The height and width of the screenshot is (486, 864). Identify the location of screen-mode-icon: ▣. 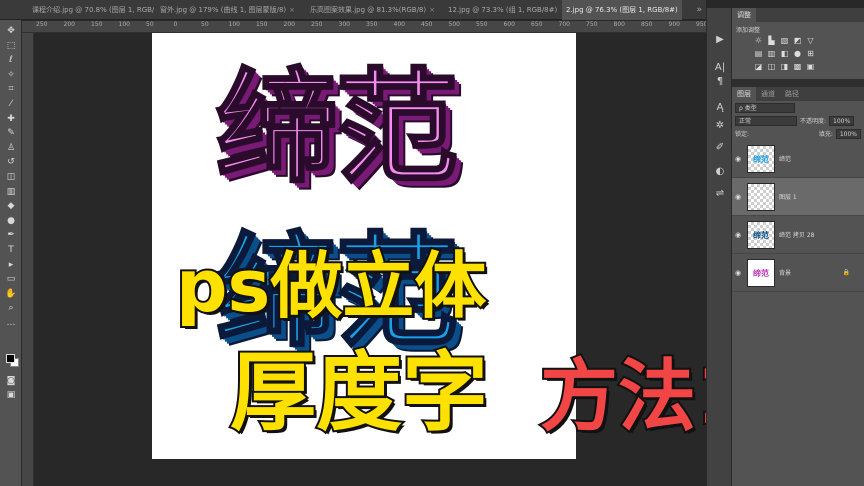
(11, 395).